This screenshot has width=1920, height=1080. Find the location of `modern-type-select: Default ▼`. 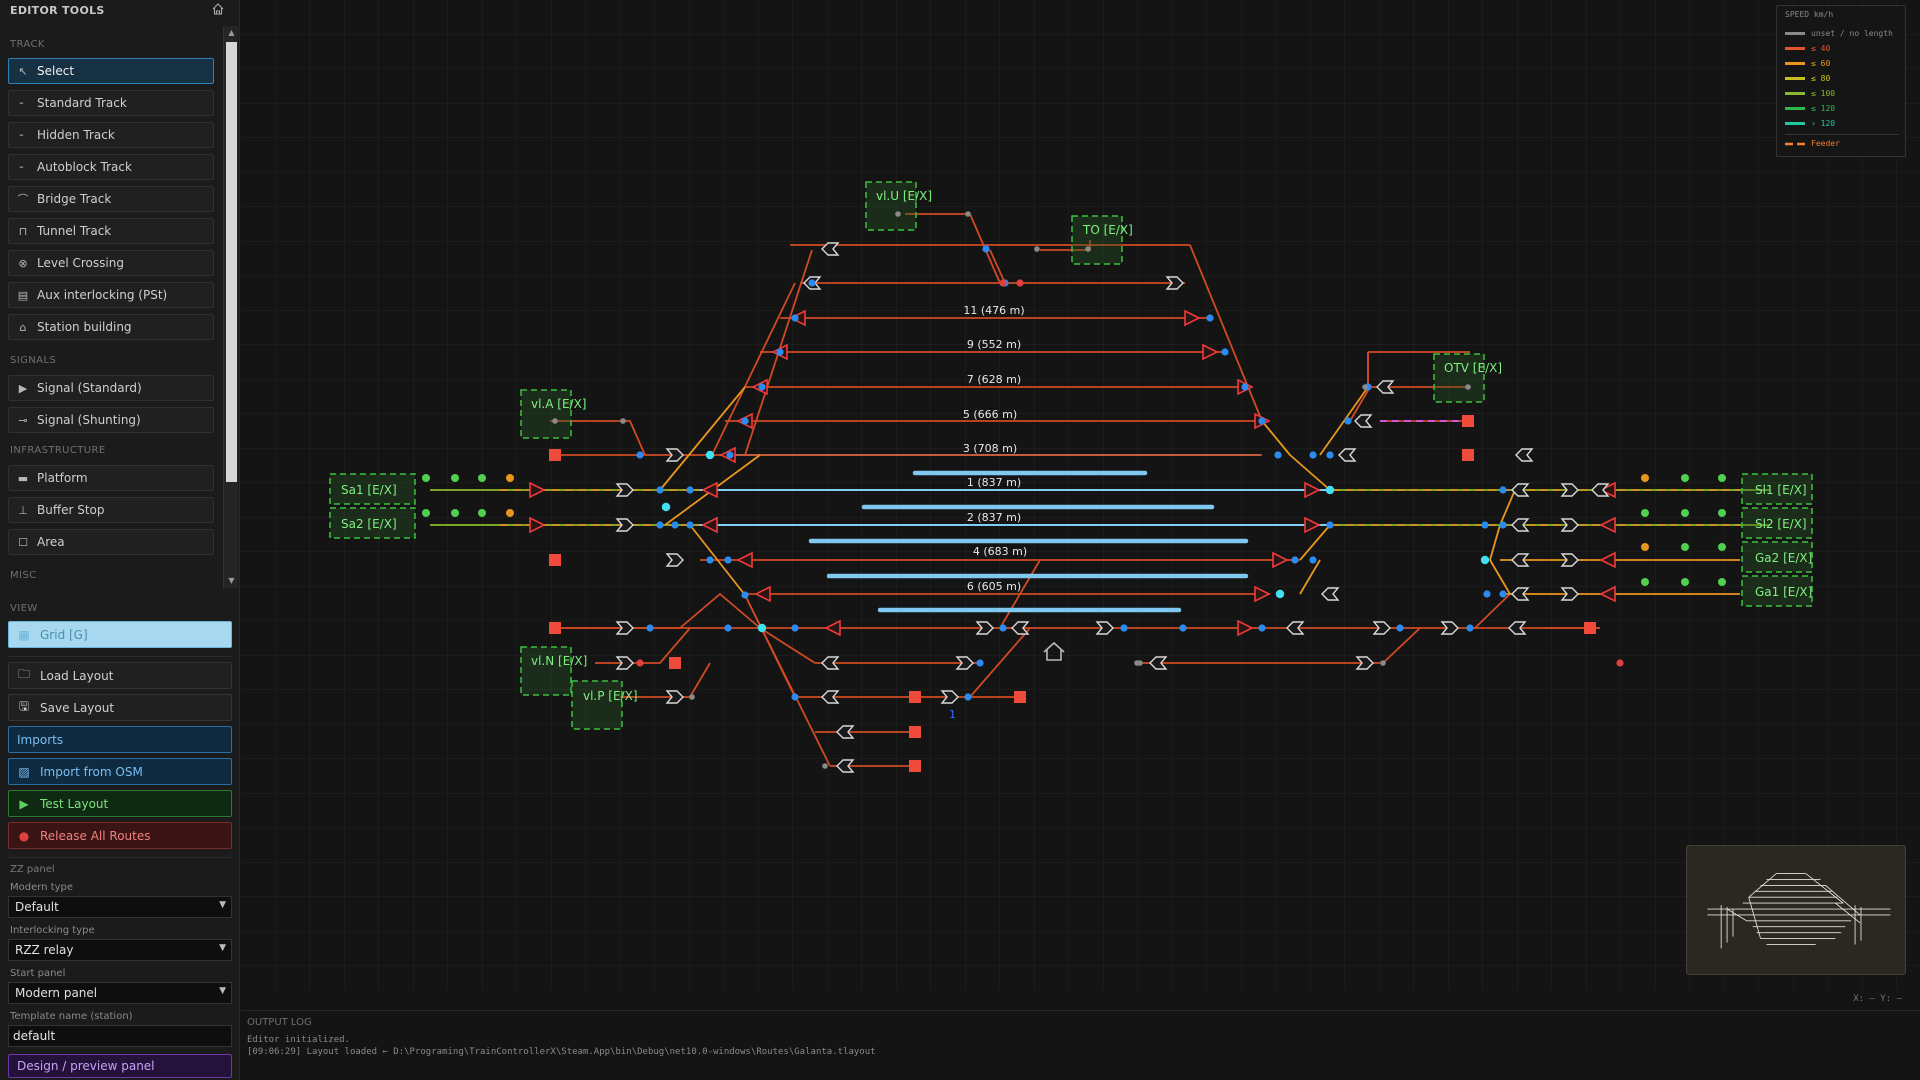

modern-type-select: Default ▼ is located at coordinates (120, 907).